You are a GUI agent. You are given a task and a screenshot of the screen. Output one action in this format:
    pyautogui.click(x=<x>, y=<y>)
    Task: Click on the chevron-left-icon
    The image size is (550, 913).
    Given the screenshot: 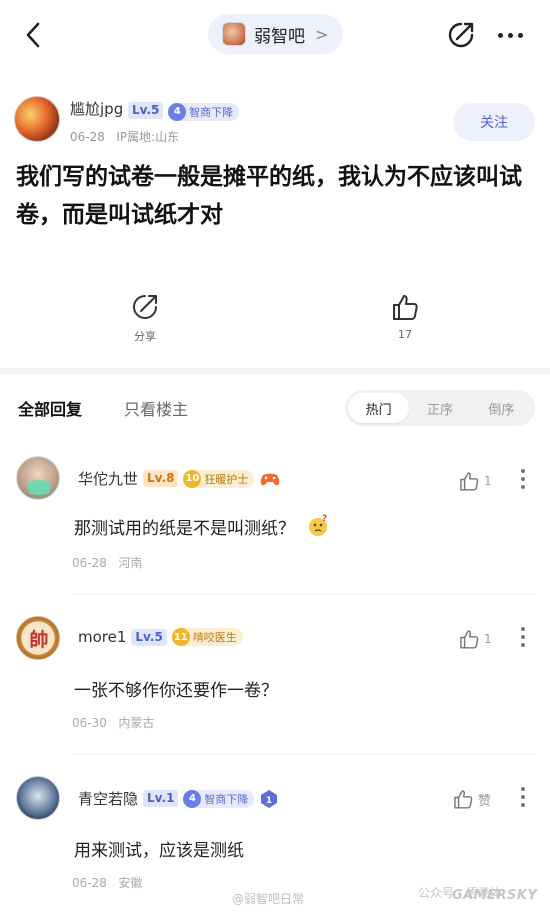 What is the action you would take?
    pyautogui.click(x=33, y=35)
    